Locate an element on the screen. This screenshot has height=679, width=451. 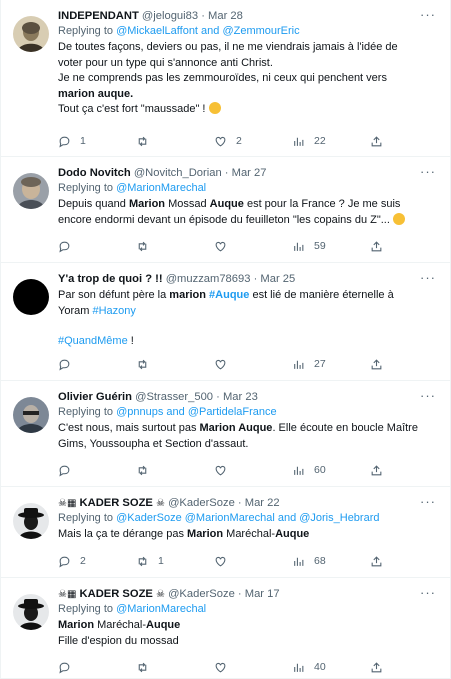
hashtag-link: #QuandMême is located at coordinates (93, 341).